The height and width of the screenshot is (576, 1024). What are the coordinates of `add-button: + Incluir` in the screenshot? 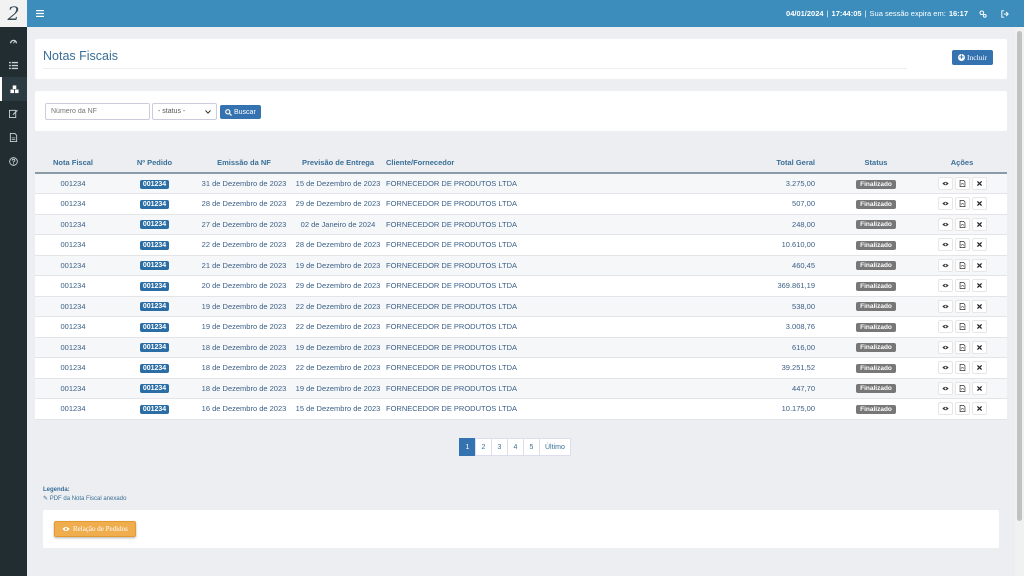 It's located at (972, 57).